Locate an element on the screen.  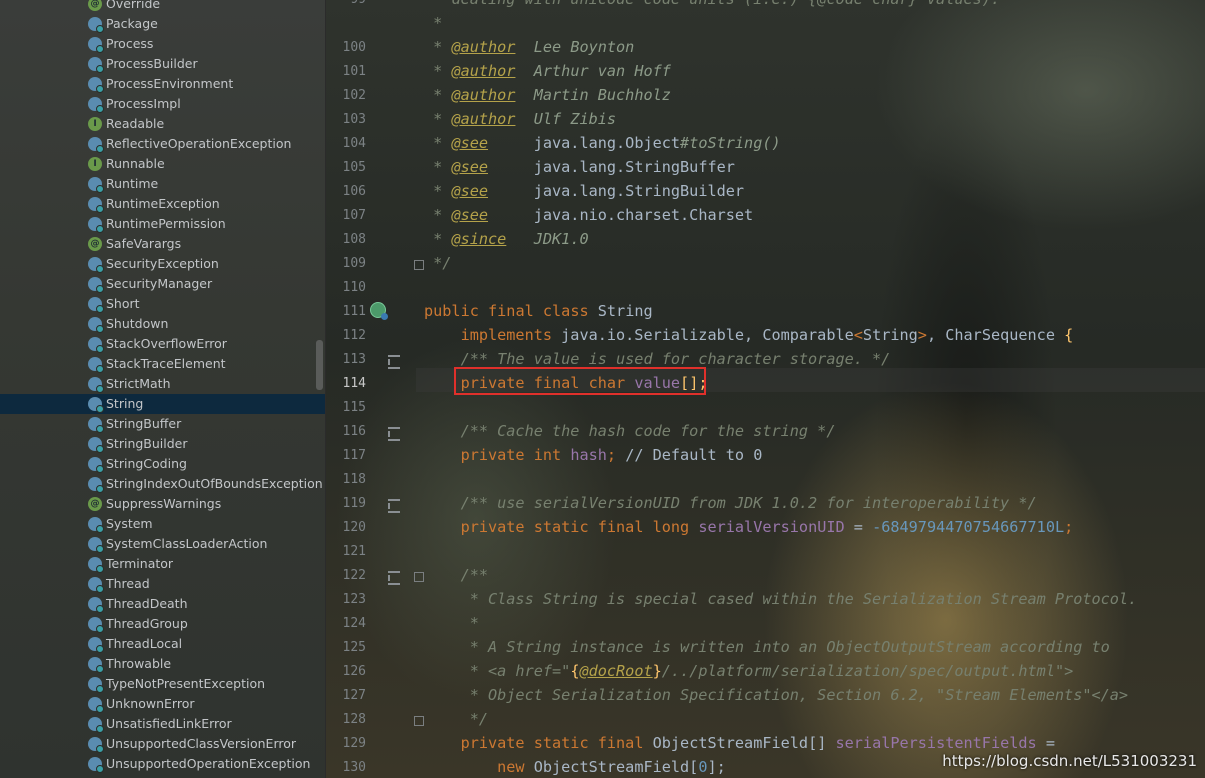
tree-item-shutdown: Shutdown is located at coordinates (162, 324).